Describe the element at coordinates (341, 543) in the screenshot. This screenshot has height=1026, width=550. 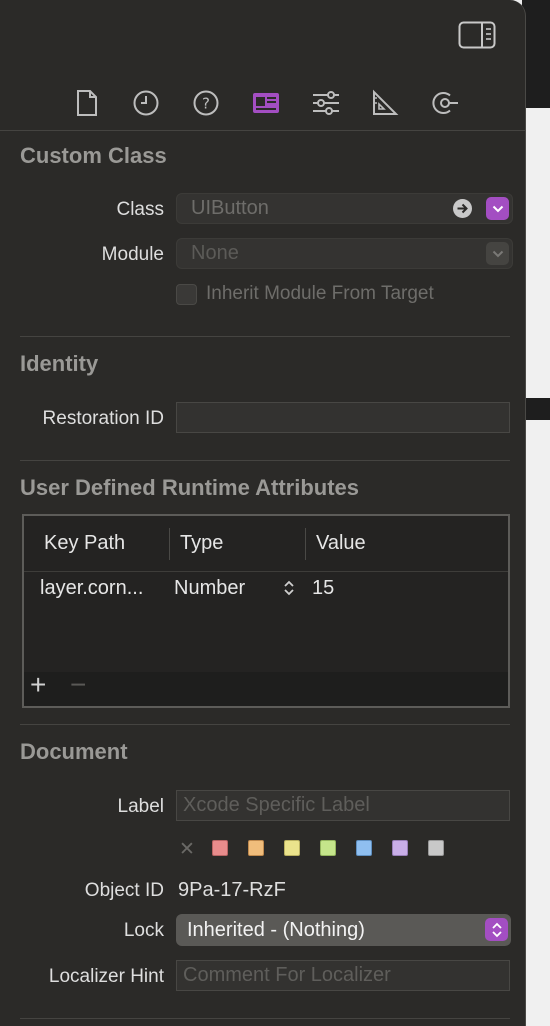
I see `column-header-value: Value` at that location.